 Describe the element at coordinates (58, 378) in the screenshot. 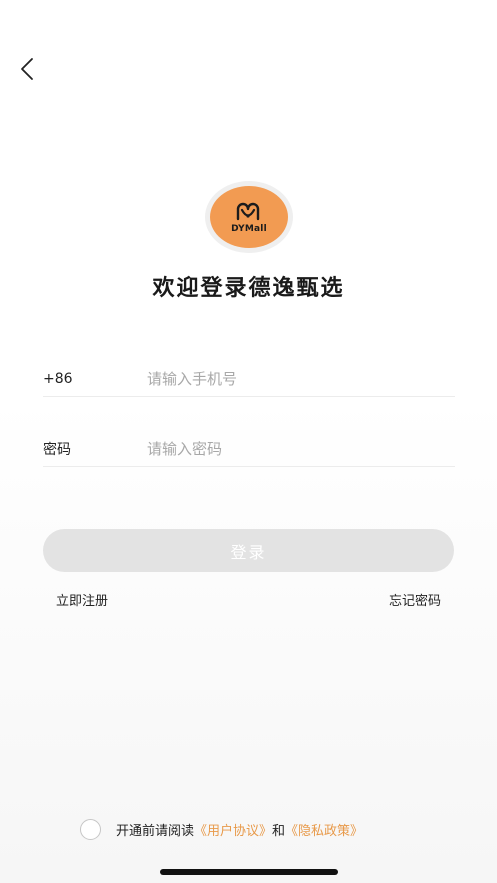

I see `country-code: +86` at that location.